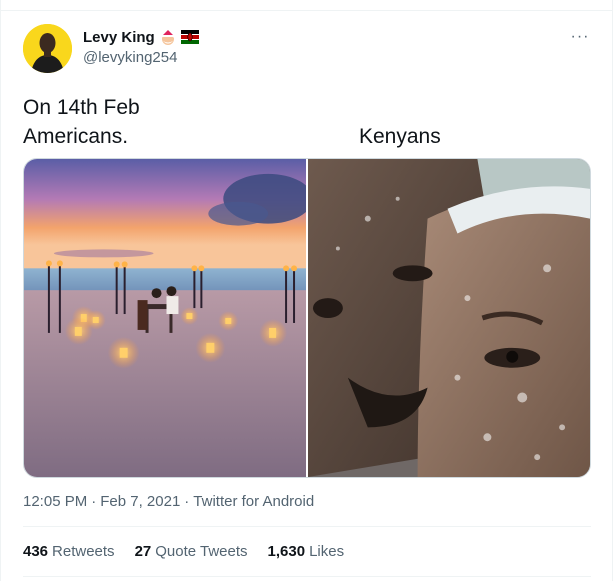  What do you see at coordinates (81, 122) in the screenshot?
I see `tweet-text: On 14th Feb Americans.` at bounding box center [81, 122].